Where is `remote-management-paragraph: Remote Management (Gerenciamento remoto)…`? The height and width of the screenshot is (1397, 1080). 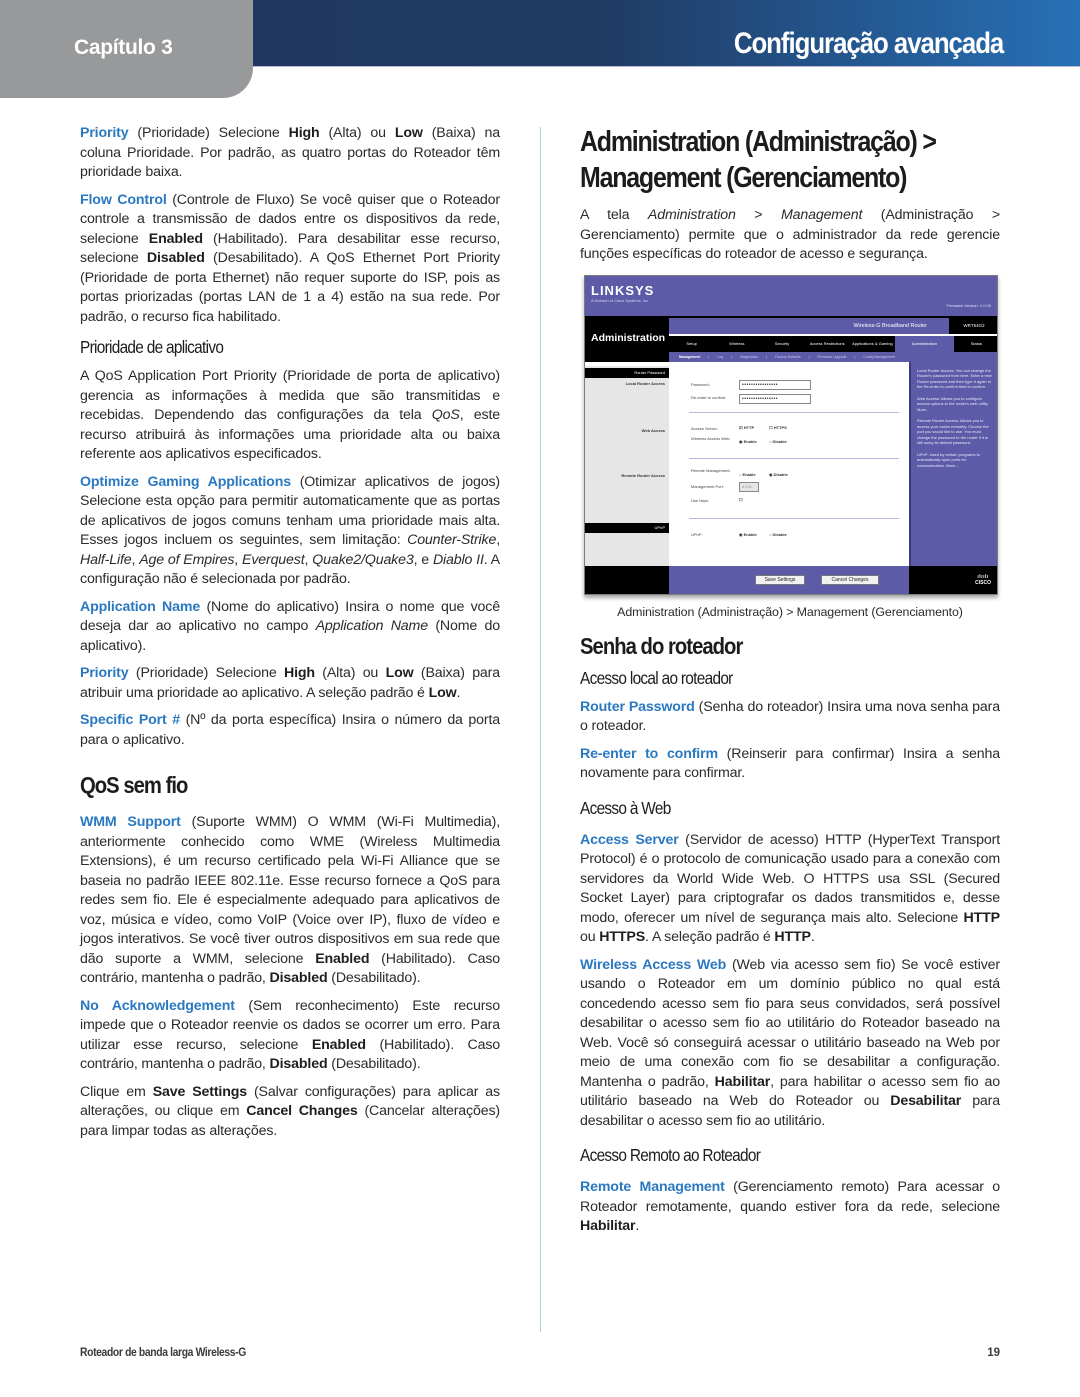
remote-management-paragraph: Remote Management (Gerenciamento remoto)… is located at coordinates (790, 1207).